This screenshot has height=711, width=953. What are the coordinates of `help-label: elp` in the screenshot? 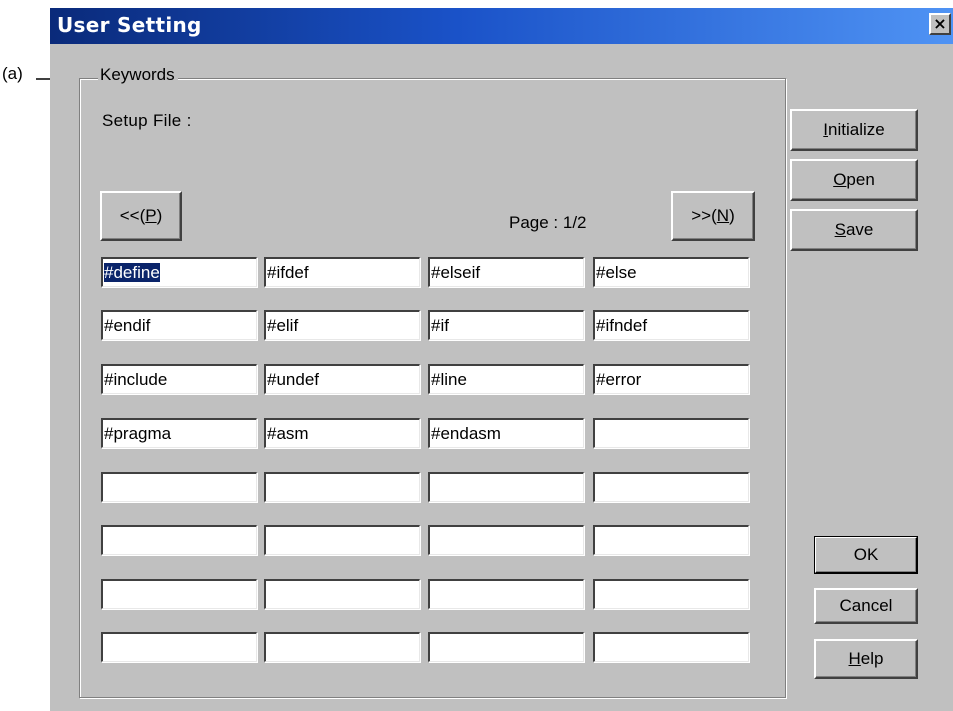 It's located at (872, 658).